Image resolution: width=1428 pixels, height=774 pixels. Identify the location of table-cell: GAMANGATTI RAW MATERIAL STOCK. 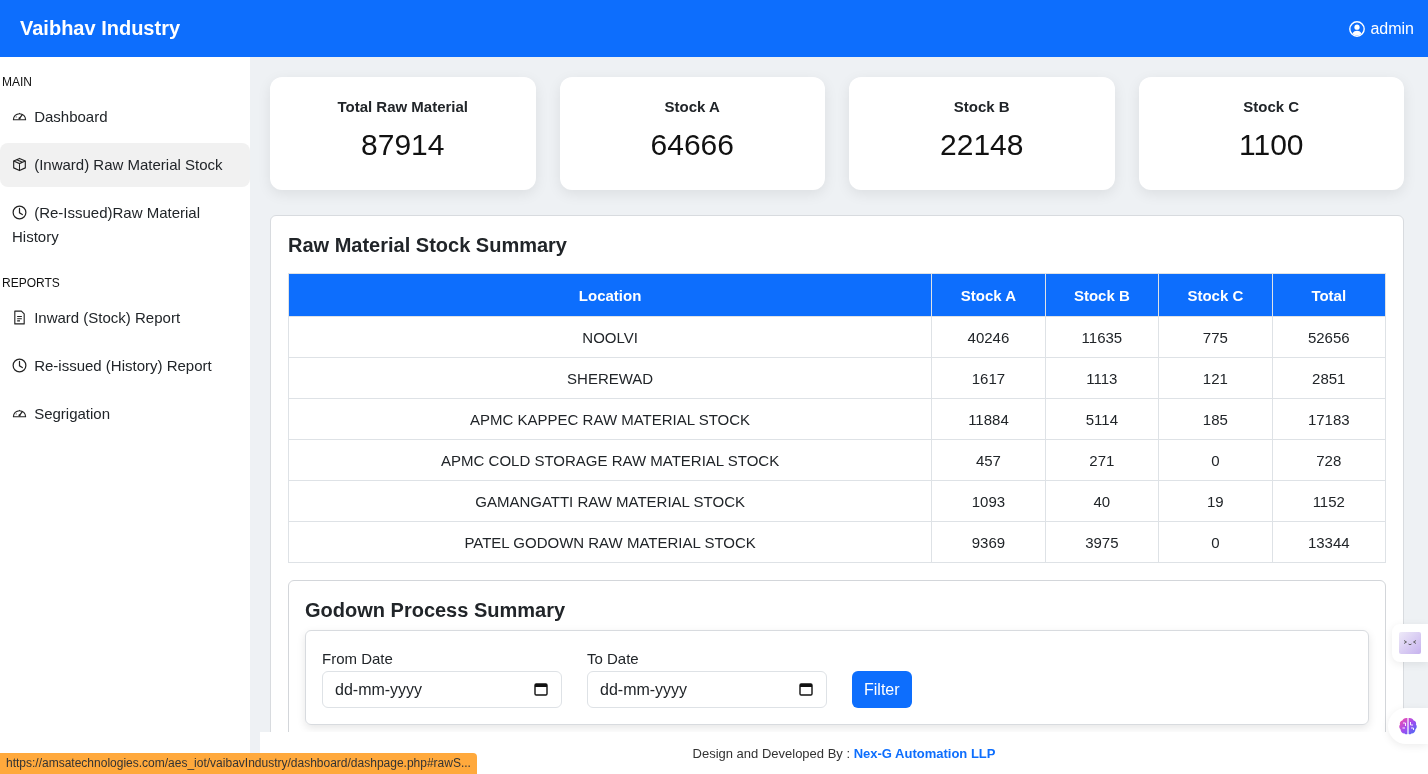
(610, 501).